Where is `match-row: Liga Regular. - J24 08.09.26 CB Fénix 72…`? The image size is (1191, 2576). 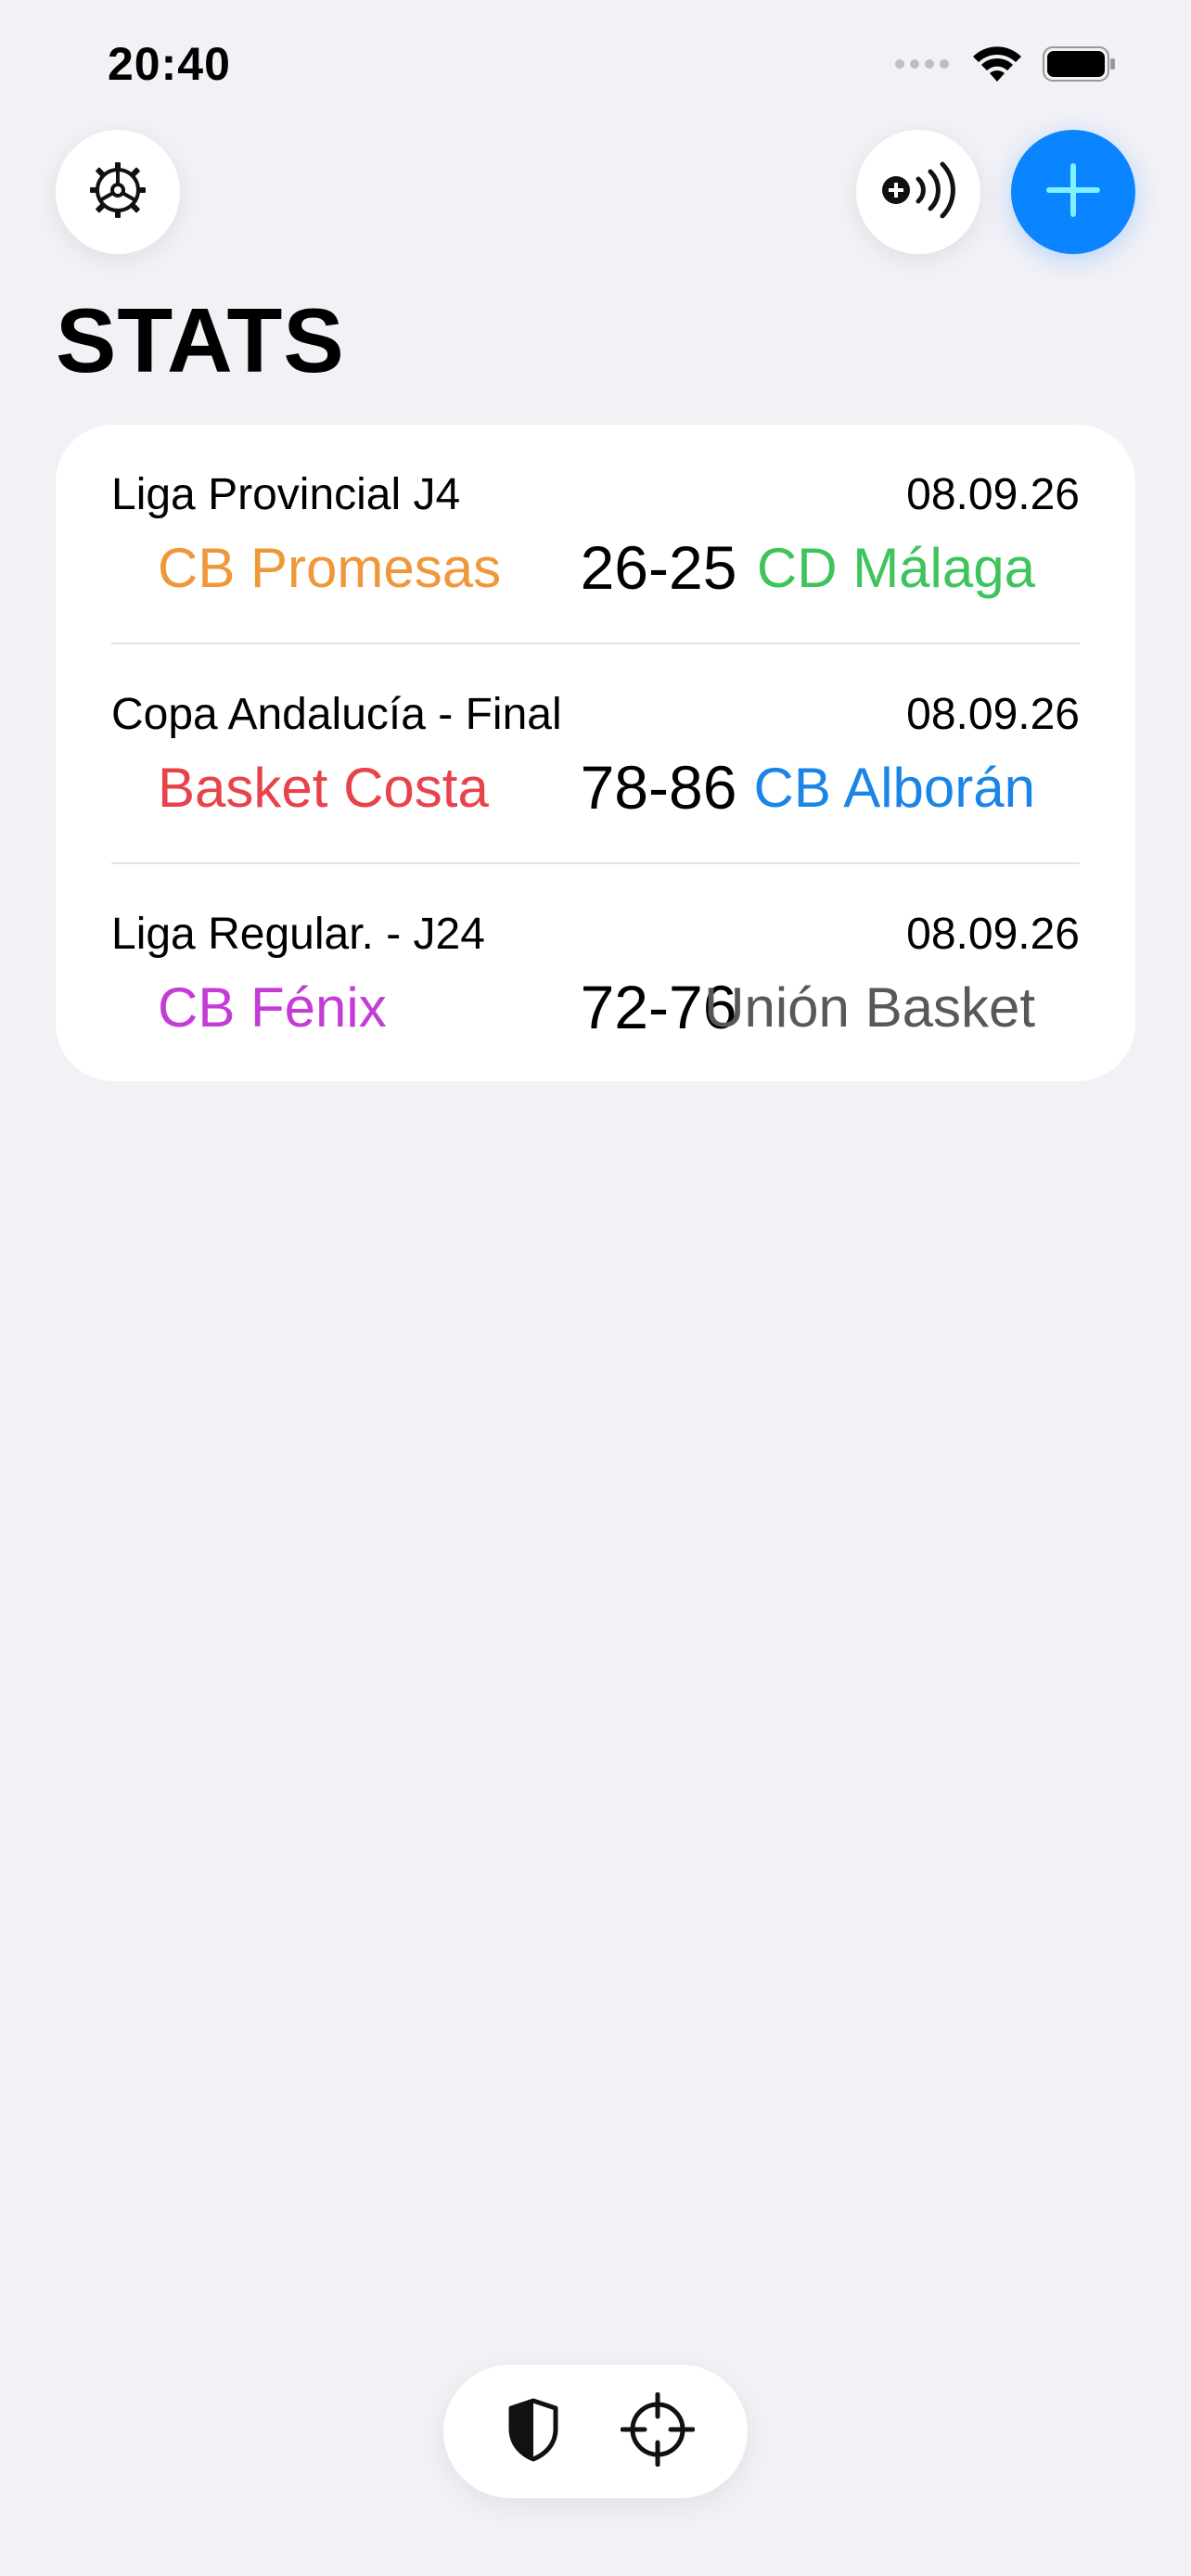 match-row: Liga Regular. - J24 08.09.26 CB Fénix 72… is located at coordinates (595, 972).